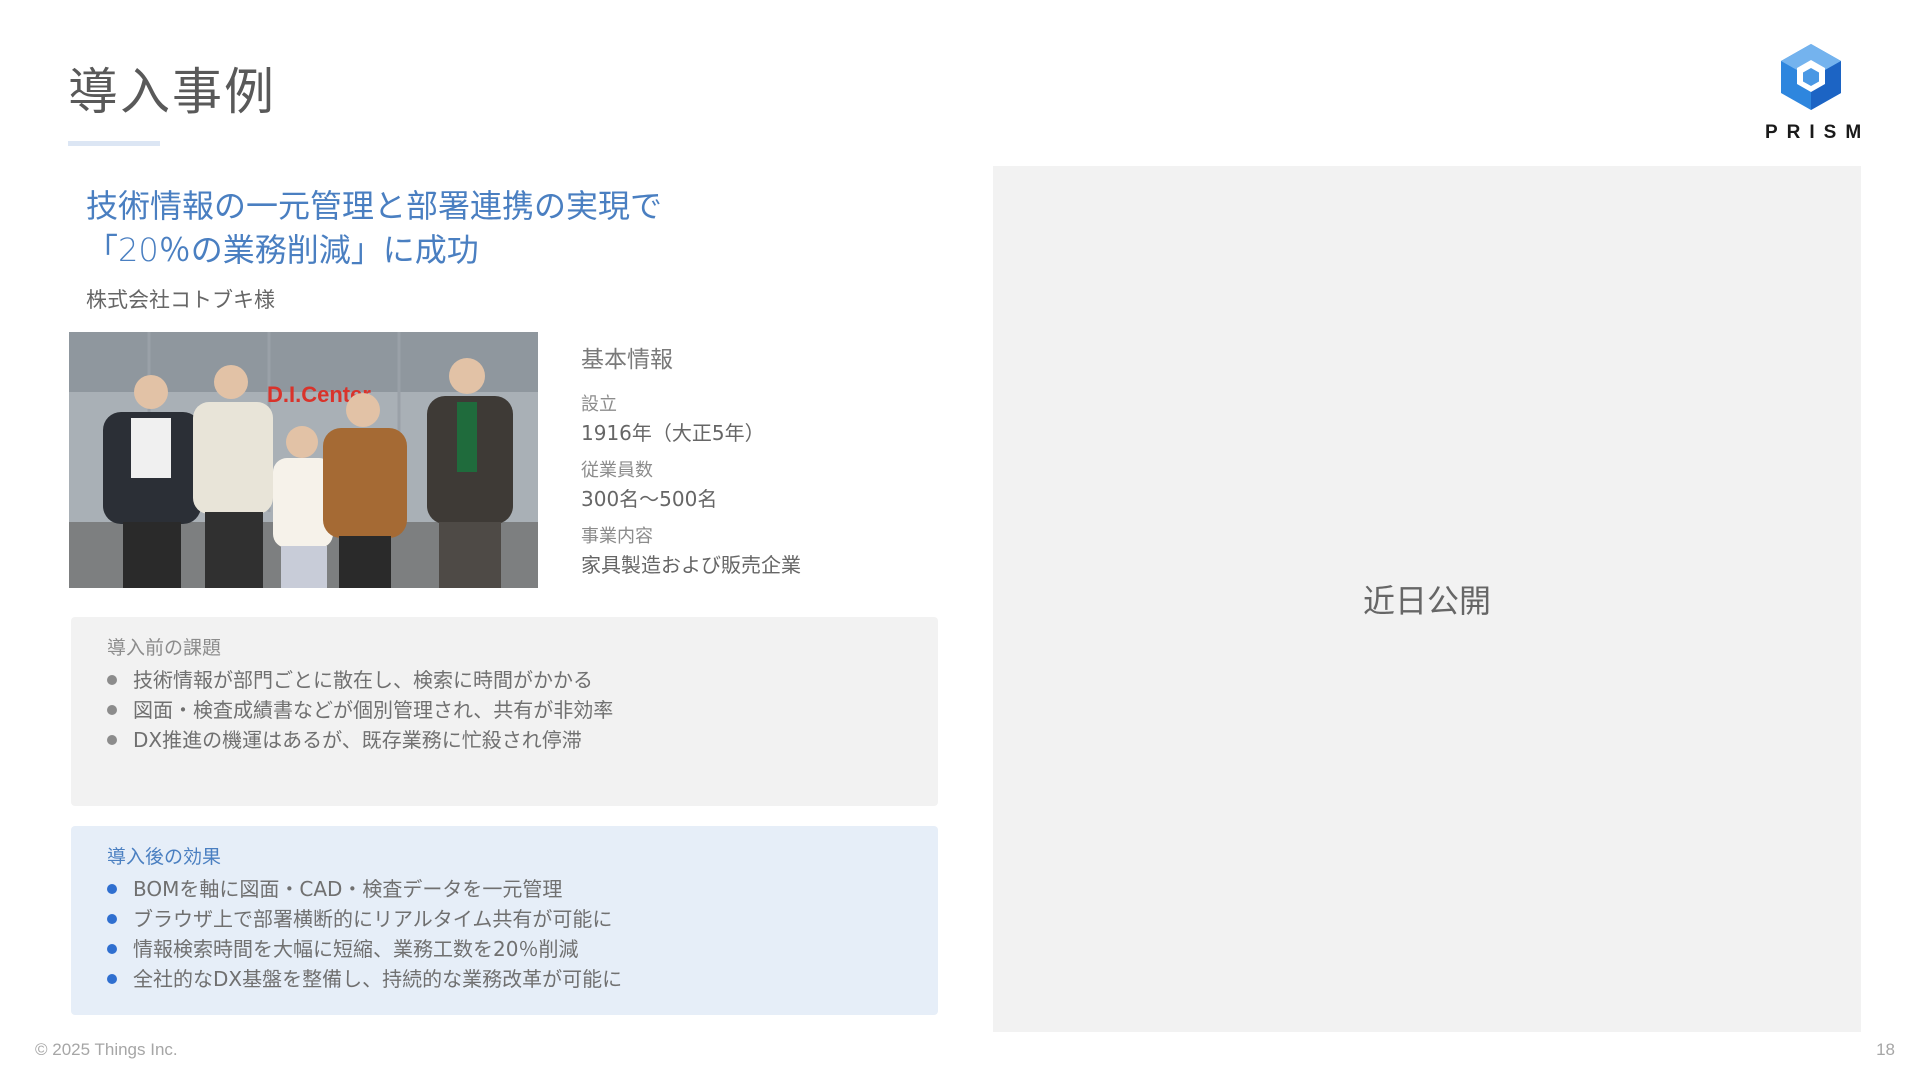  I want to click on info-label-business: 事業内容, so click(617, 536).